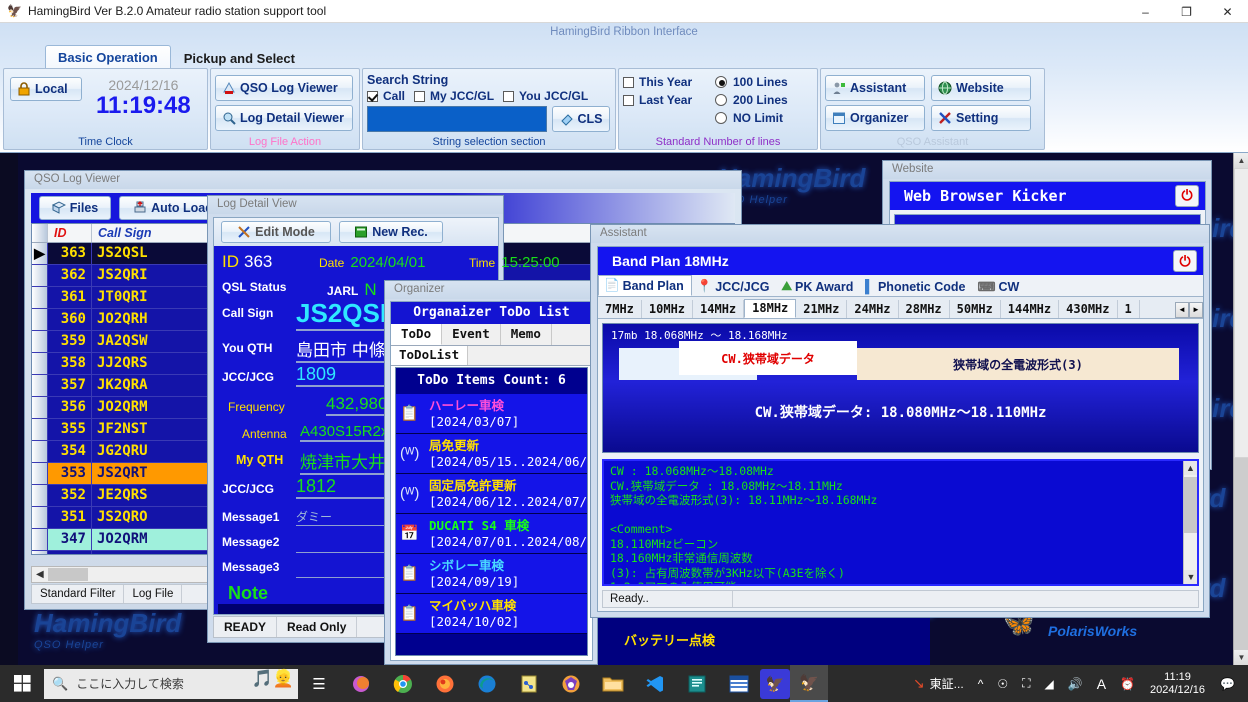 This screenshot has width=1248, height=702. Describe the element at coordinates (668, 309) in the screenshot. I see `band-tab-10mhz: 10MHz` at that location.